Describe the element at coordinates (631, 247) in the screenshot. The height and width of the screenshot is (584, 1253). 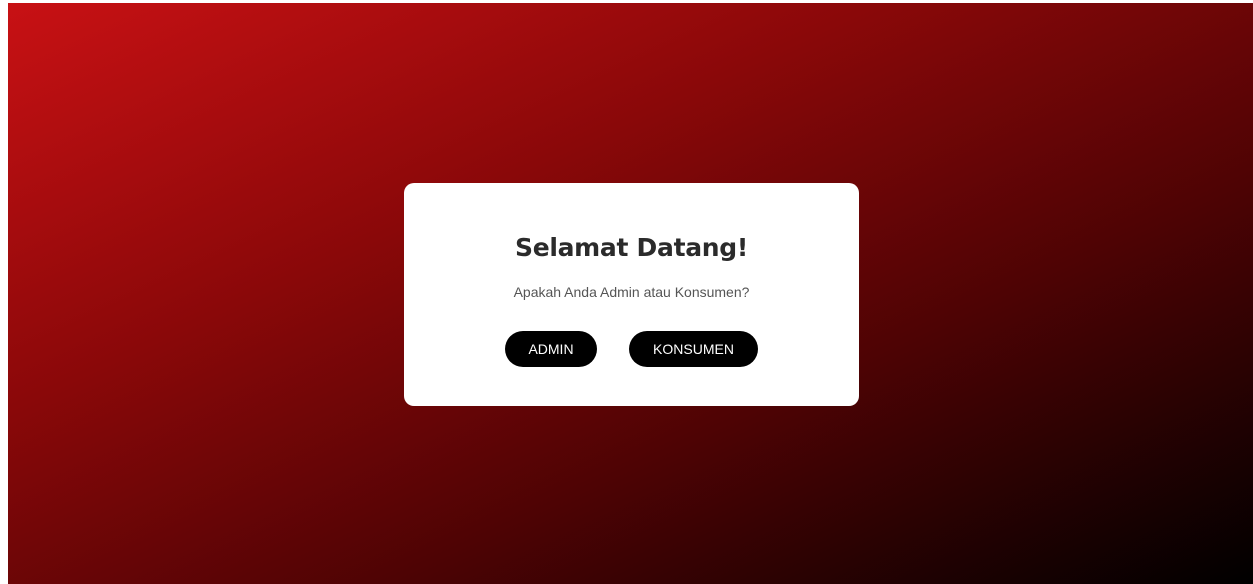
I see `dialog-title: Selamat Datang!` at that location.